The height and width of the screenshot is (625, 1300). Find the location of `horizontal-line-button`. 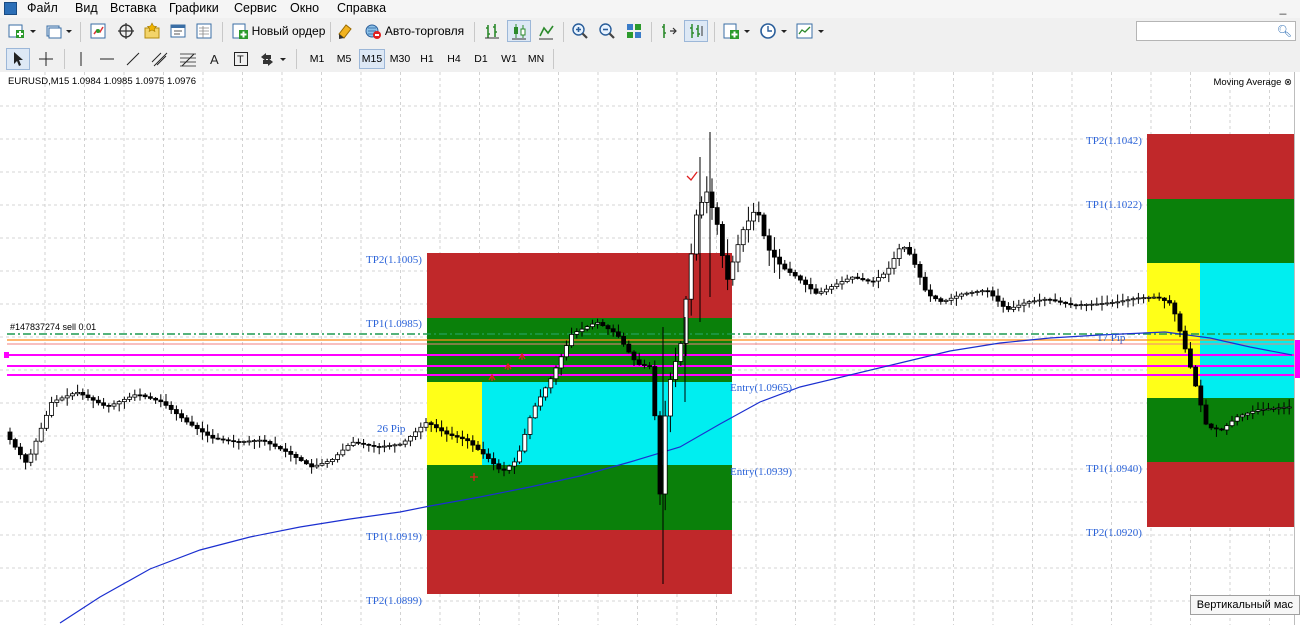

horizontal-line-button is located at coordinates (107, 59).